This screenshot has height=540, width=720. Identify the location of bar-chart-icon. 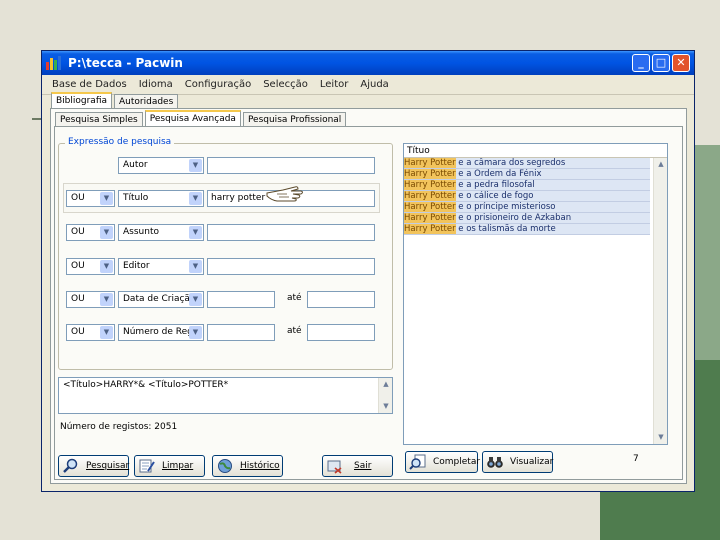
(54, 63).